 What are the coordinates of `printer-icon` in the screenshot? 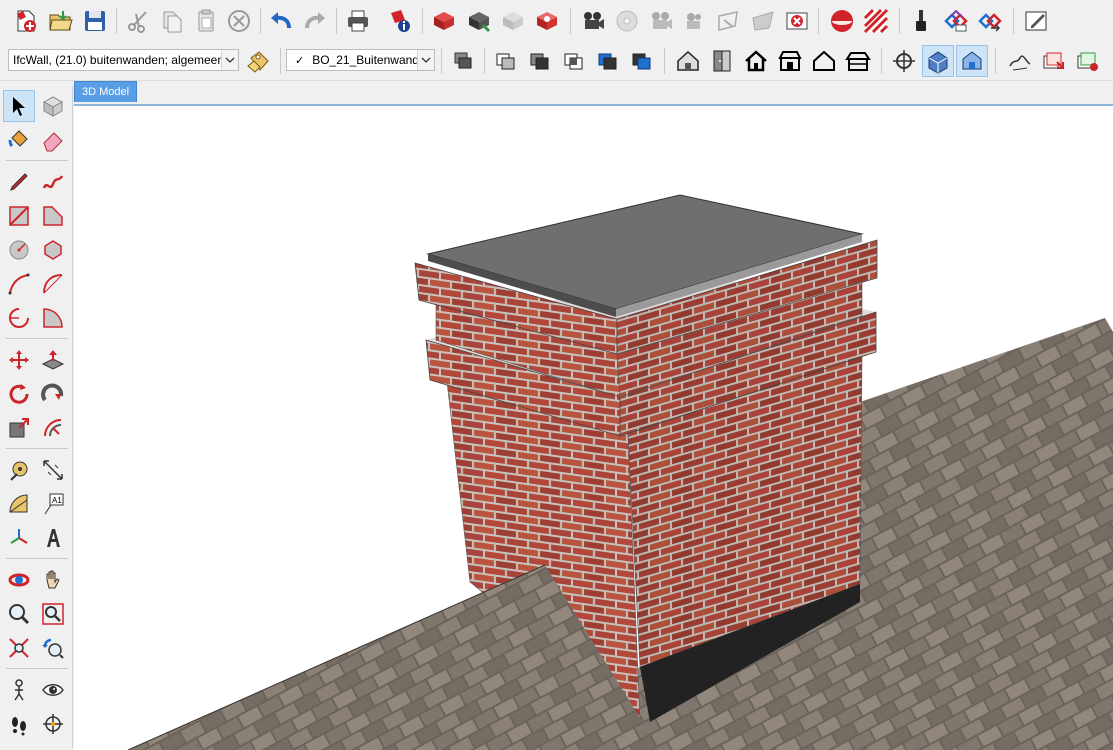 It's located at (358, 21).